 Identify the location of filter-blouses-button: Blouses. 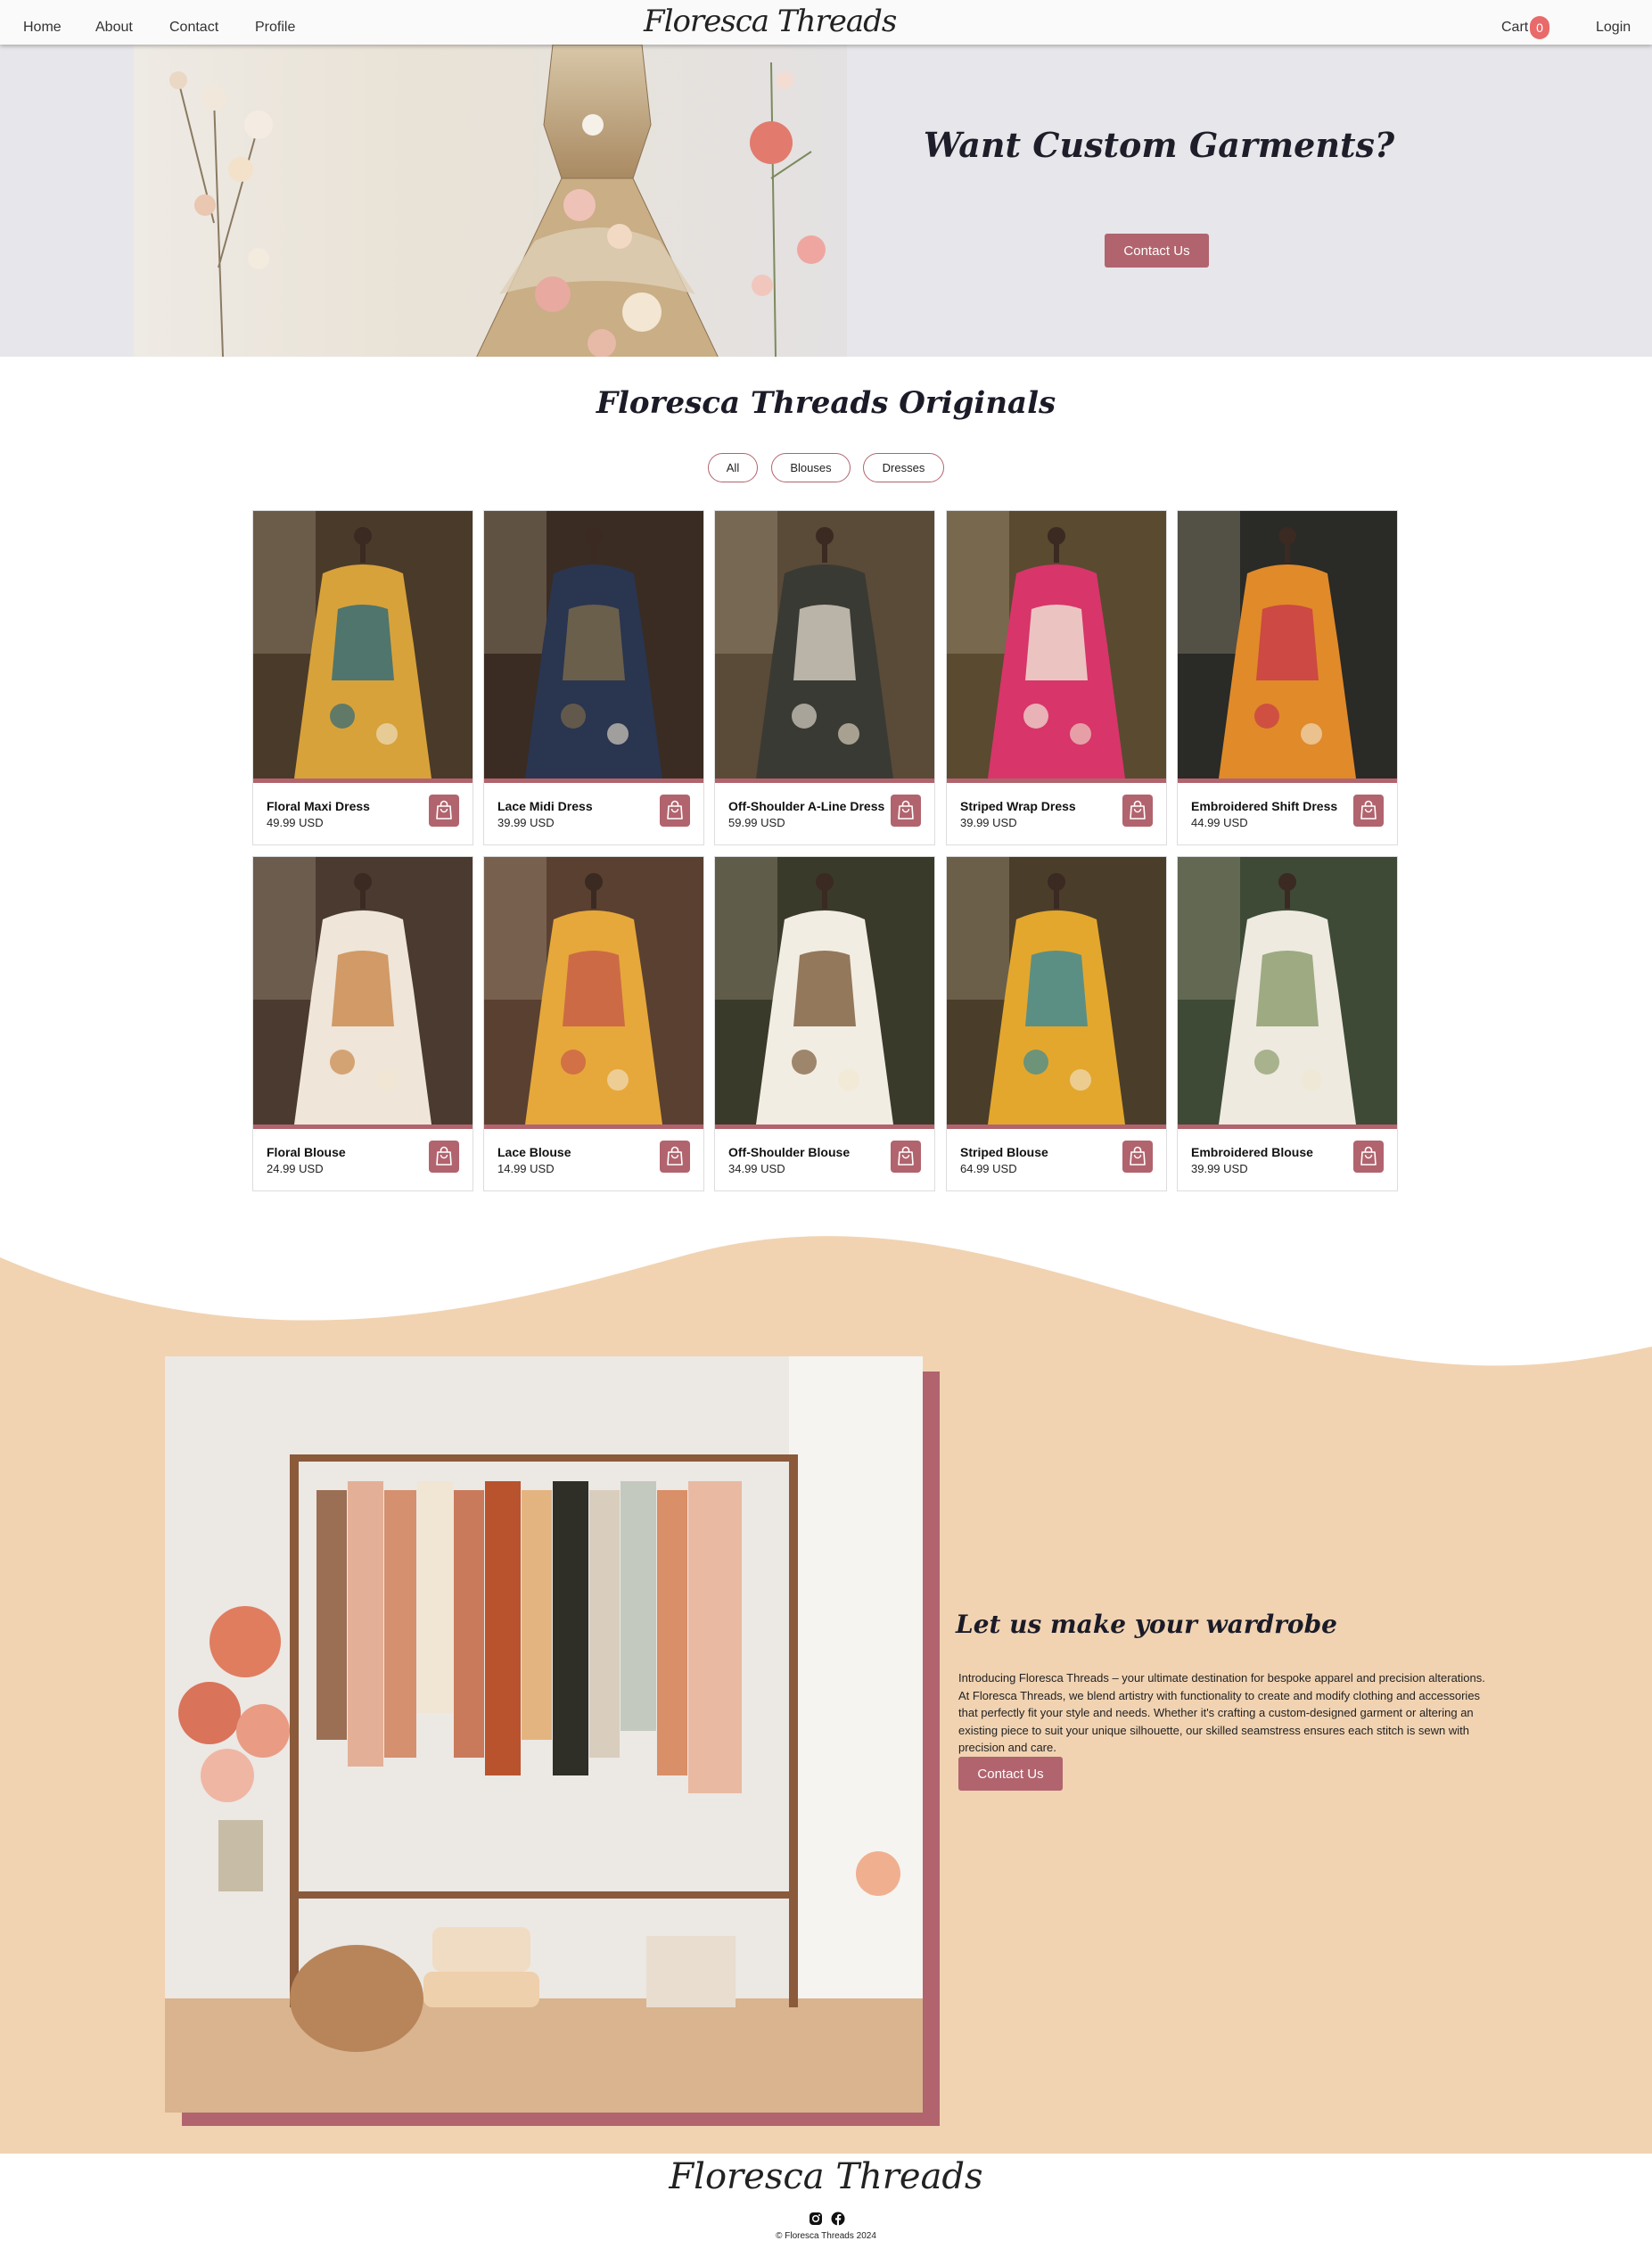
(811, 468).